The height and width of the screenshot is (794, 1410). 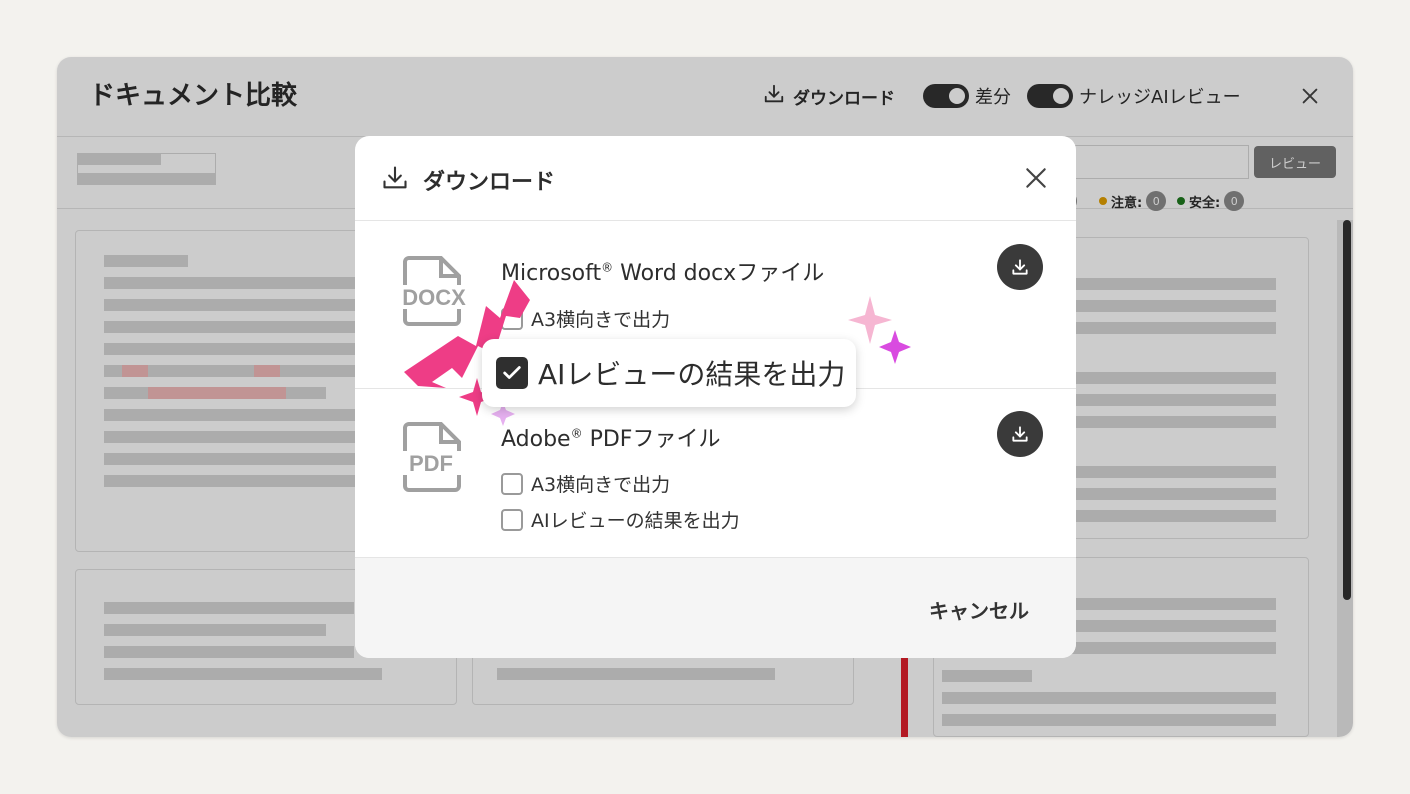 I want to click on checkbox-checked, so click(x=512, y=373).